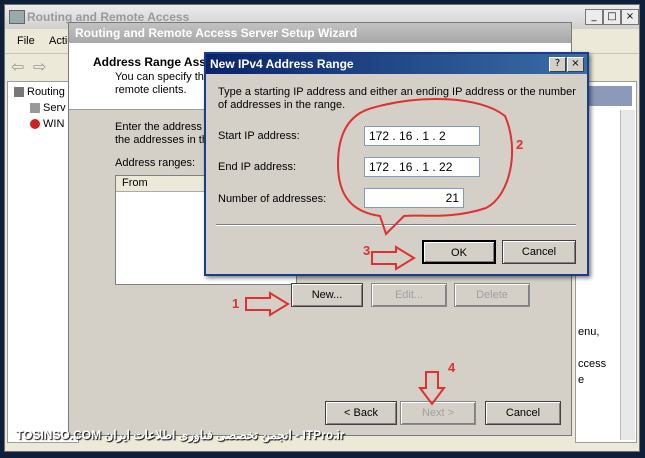  What do you see at coordinates (523, 413) in the screenshot?
I see `wizard-cancel-button: Cancel` at bounding box center [523, 413].